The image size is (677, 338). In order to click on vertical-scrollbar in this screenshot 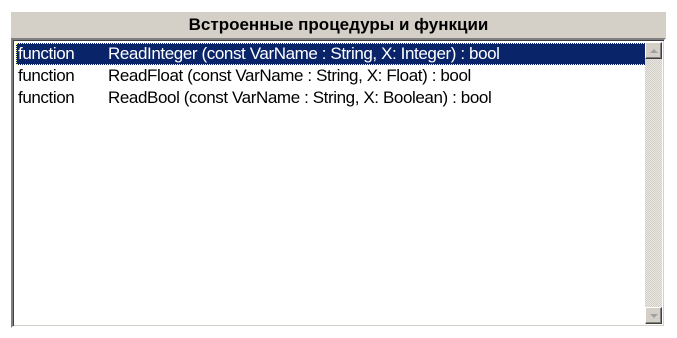, I will do `click(653, 183)`.